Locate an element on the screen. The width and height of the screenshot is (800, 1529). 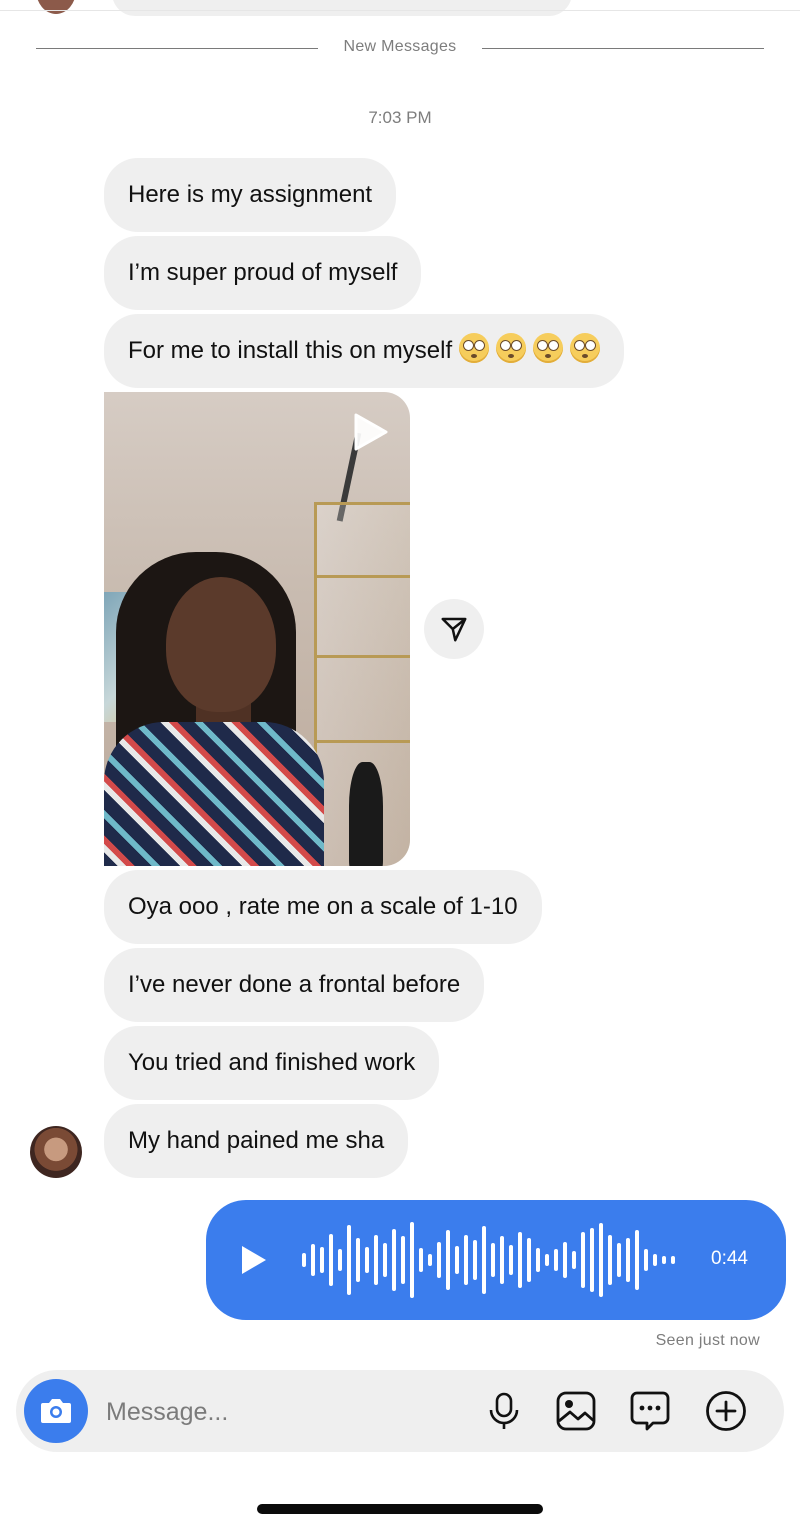
add-button is located at coordinates (726, 1411).